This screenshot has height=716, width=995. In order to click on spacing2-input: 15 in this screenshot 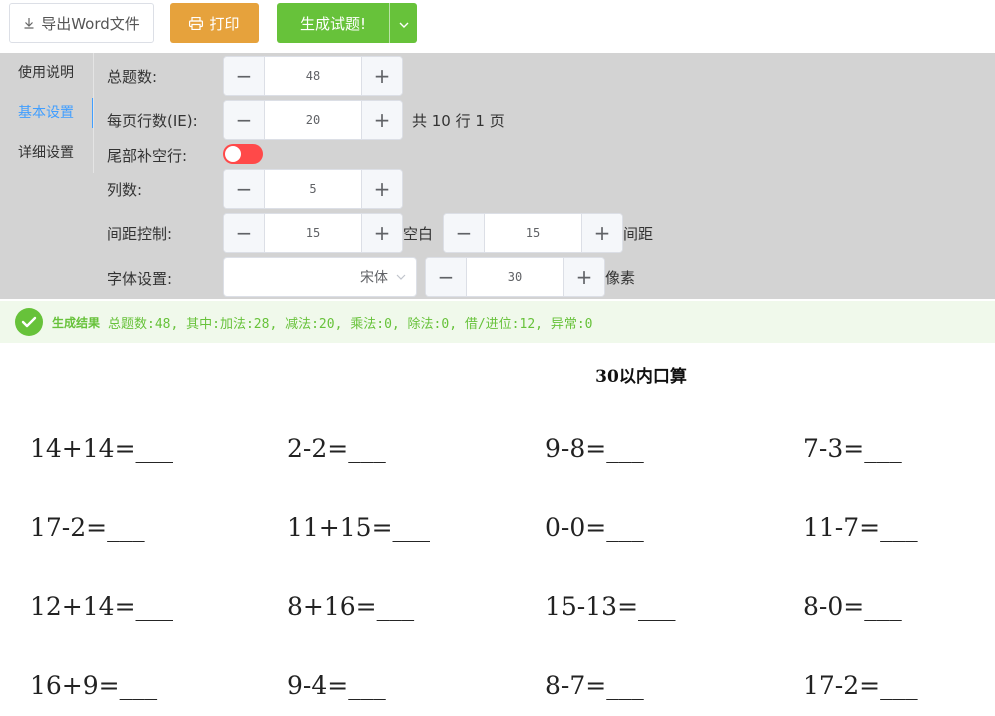, I will do `click(533, 233)`.